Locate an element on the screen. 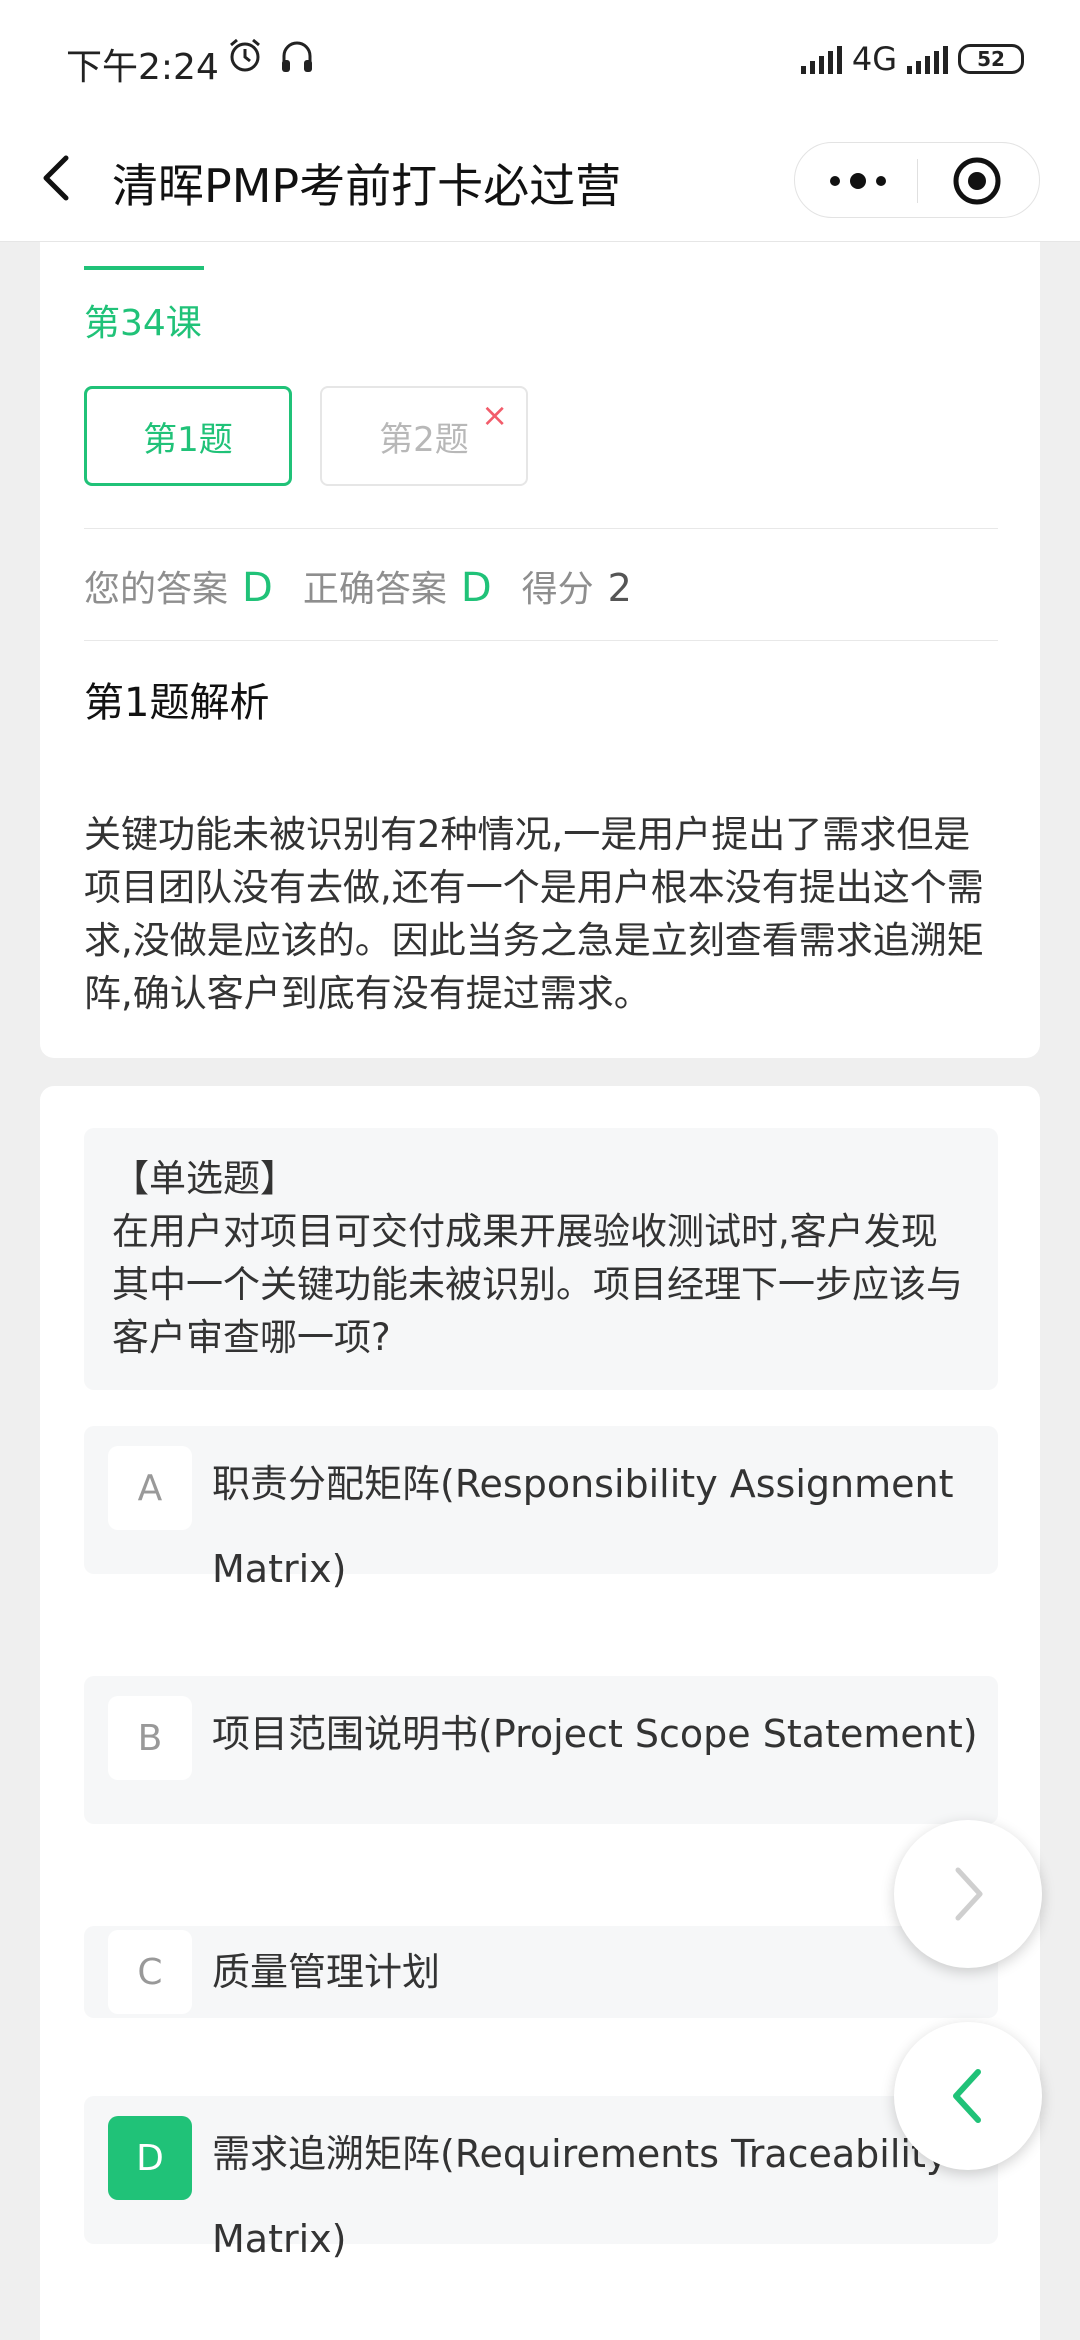  alarm-clock-icon is located at coordinates (245, 55).